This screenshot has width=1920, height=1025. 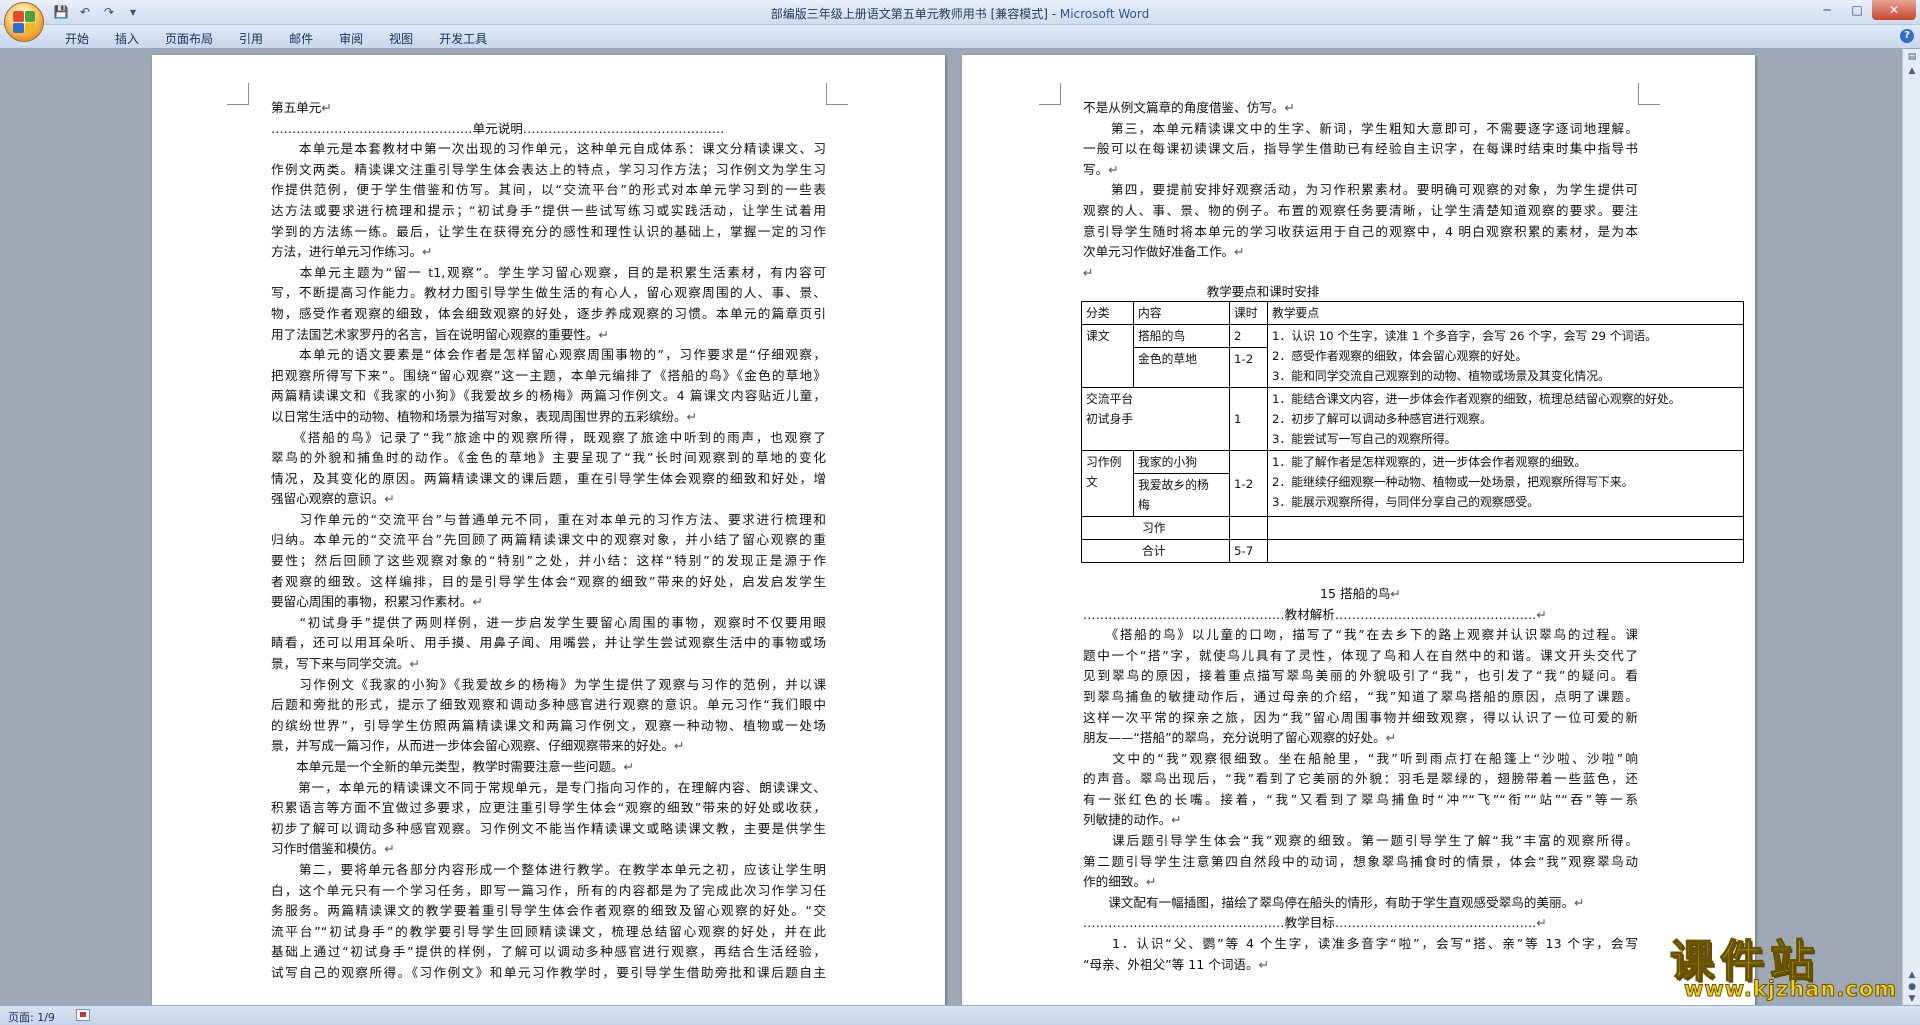 I want to click on watermark-url: www.kjzhan.com, so click(x=1790, y=989).